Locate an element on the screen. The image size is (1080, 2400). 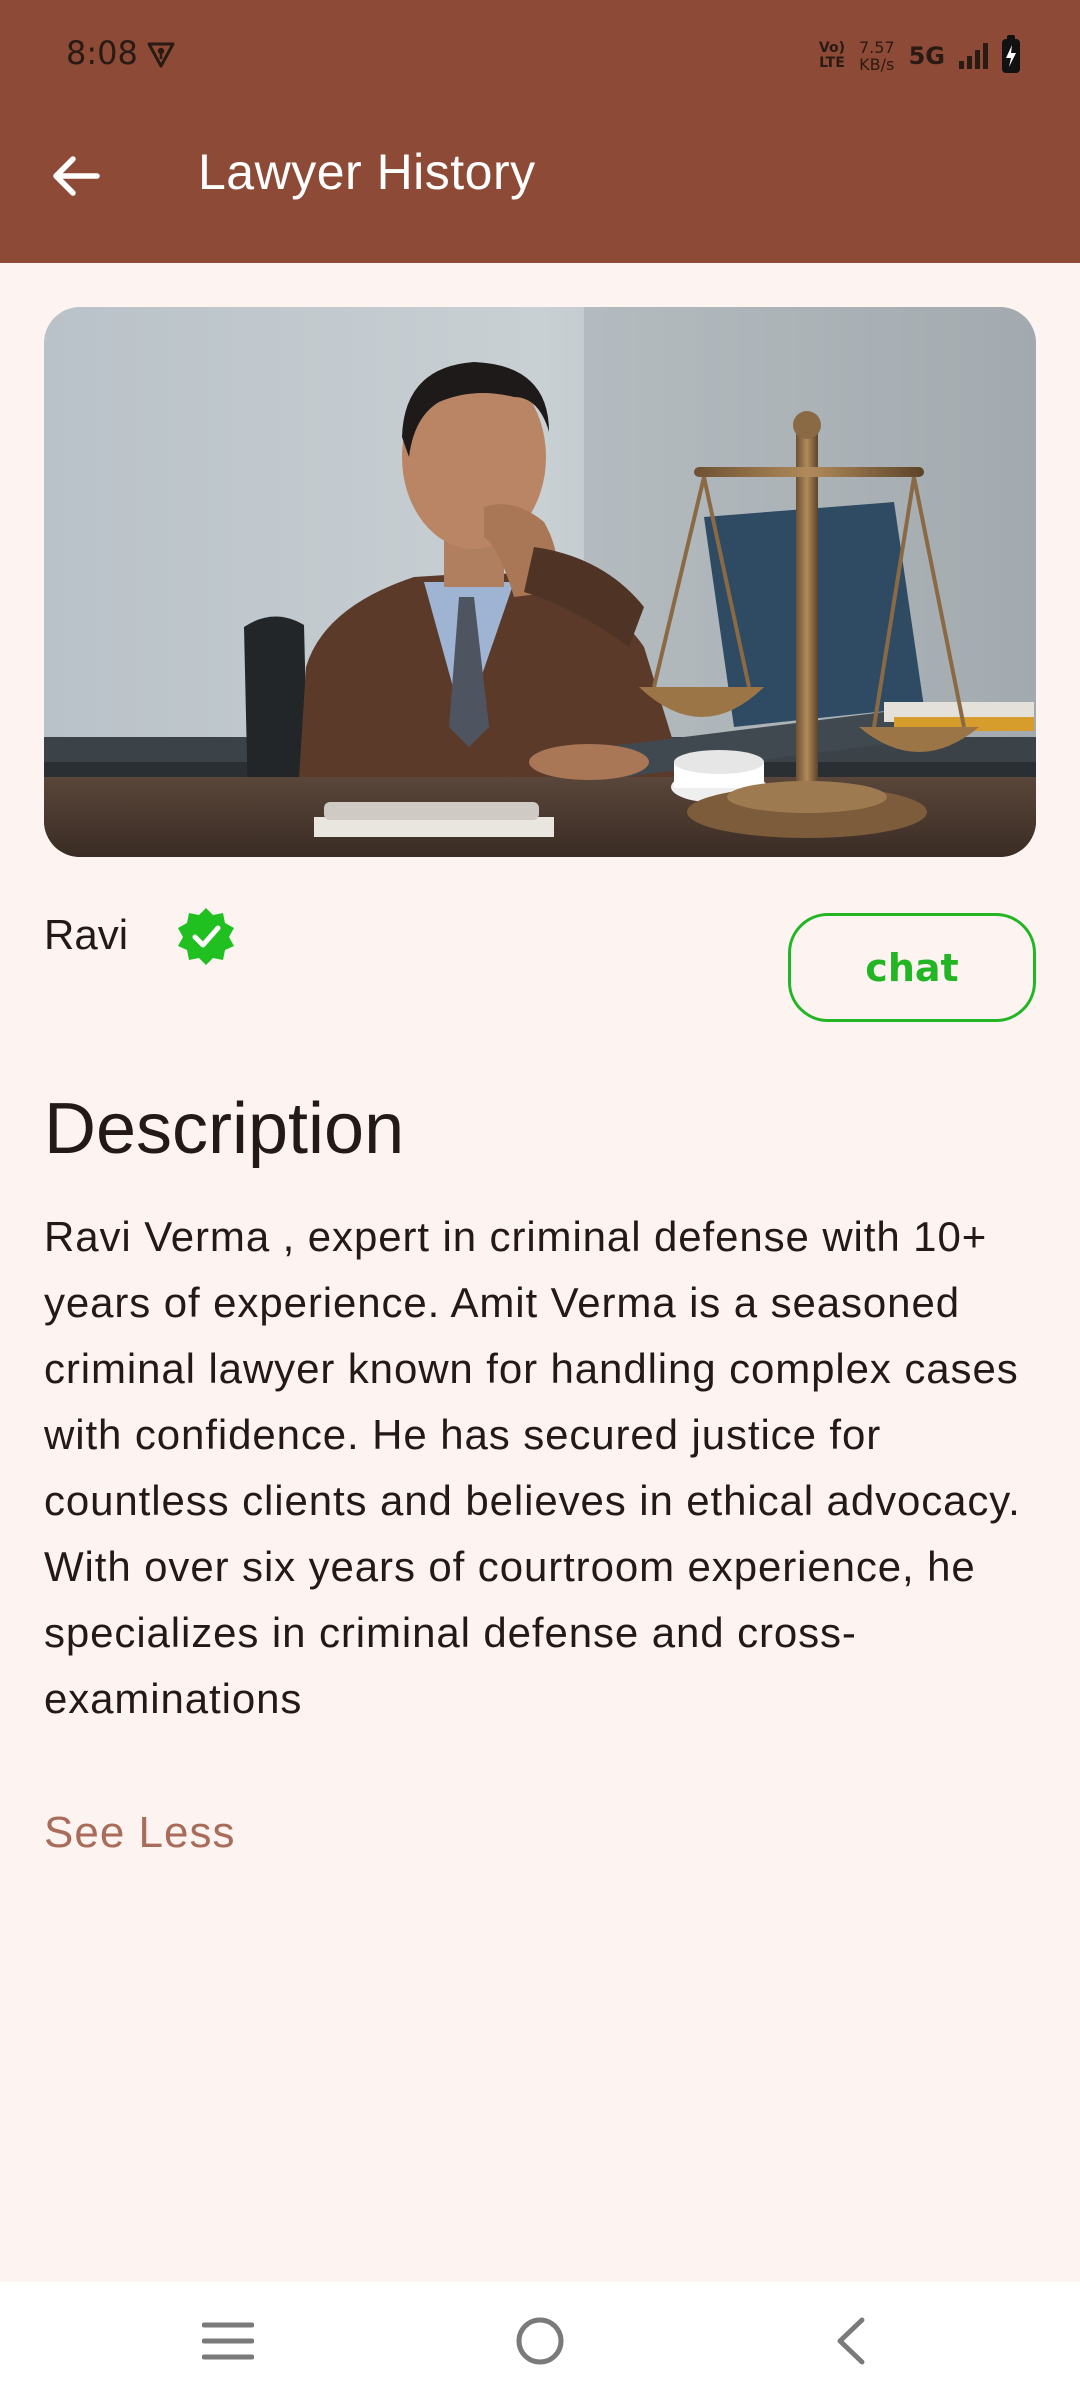
back-button is located at coordinates (76, 176).